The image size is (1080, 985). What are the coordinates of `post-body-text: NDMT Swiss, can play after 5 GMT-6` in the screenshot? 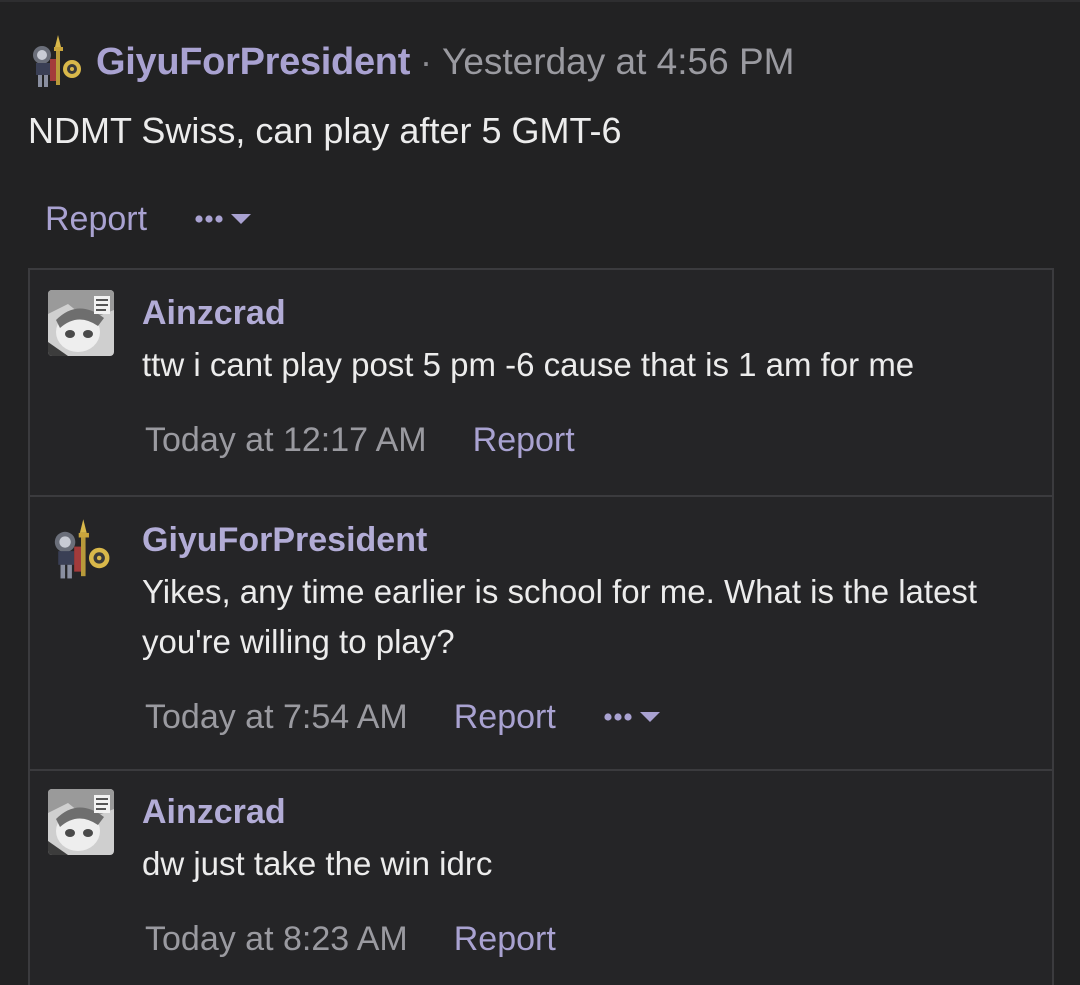 It's located at (325, 130).